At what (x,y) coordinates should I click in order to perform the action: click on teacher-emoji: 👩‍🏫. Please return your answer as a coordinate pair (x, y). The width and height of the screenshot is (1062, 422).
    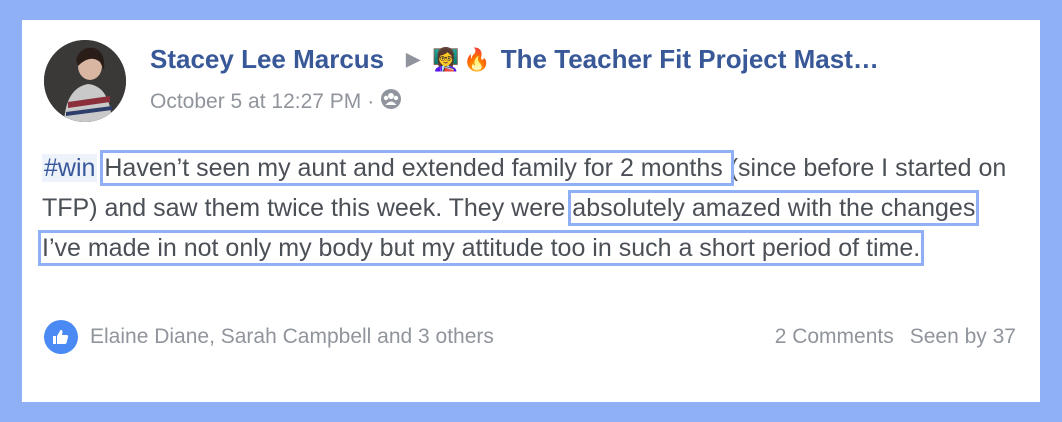
    Looking at the image, I should click on (445, 59).